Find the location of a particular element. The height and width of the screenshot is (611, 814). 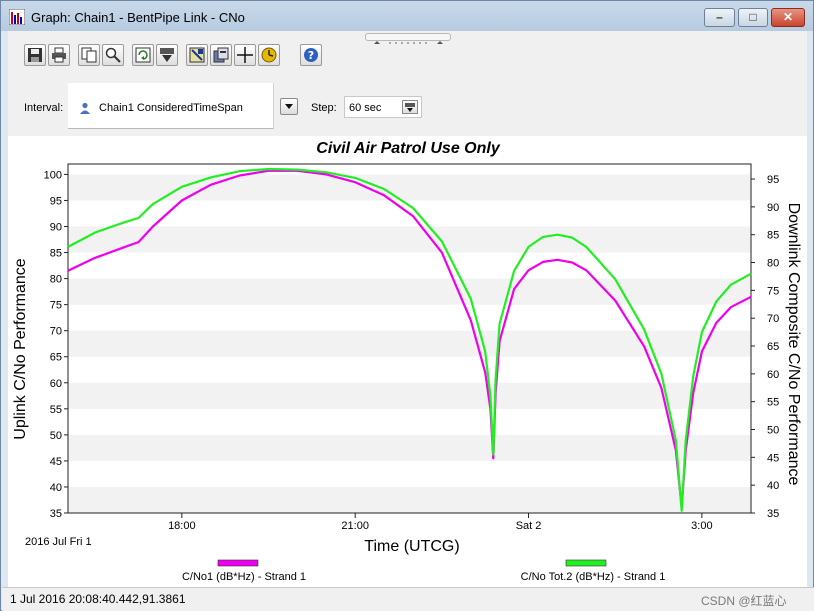

interval-label: Interval: is located at coordinates (44, 108).